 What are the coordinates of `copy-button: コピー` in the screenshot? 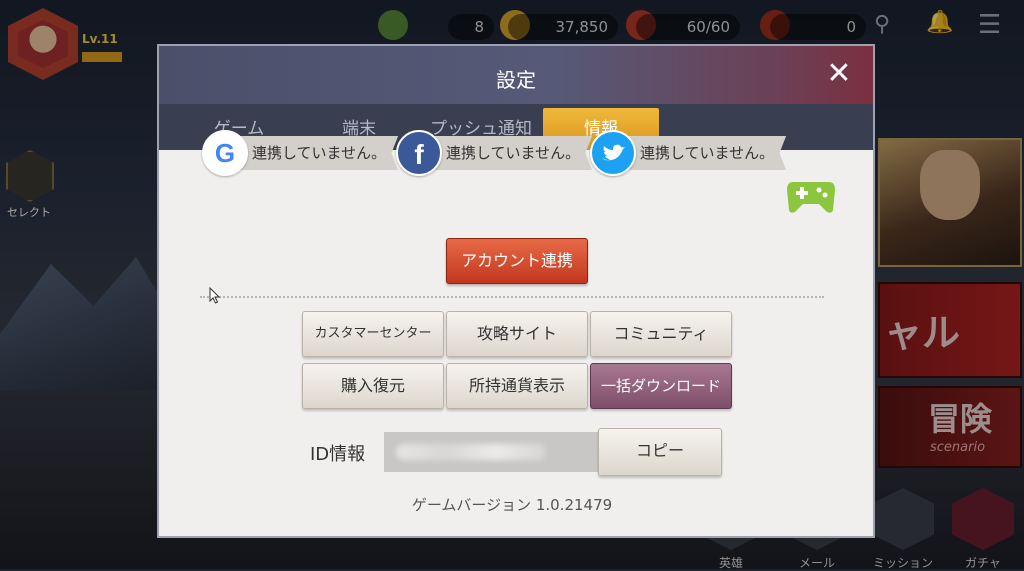 It's located at (660, 452).